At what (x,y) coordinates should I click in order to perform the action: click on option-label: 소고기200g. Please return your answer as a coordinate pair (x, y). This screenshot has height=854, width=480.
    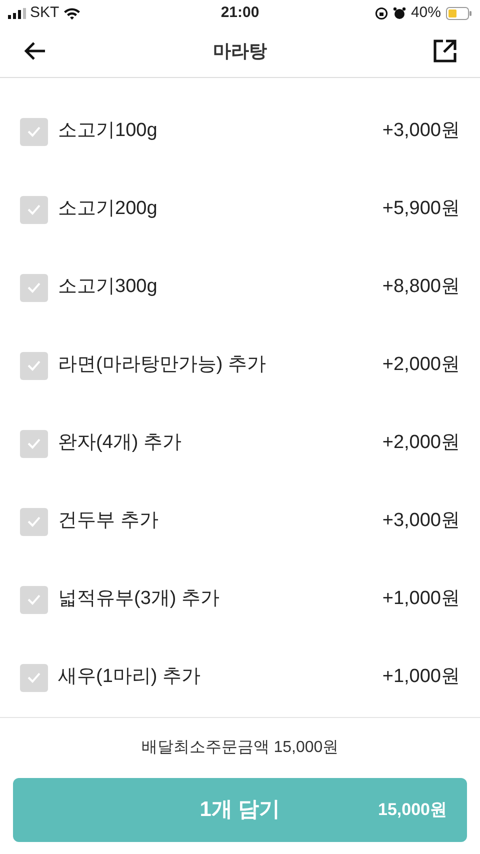
    Looking at the image, I should click on (108, 209).